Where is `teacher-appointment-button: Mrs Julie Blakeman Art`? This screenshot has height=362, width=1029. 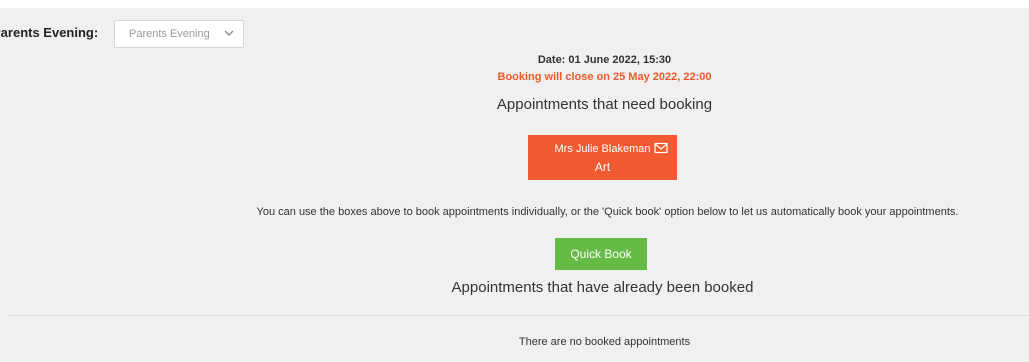 teacher-appointment-button: Mrs Julie Blakeman Art is located at coordinates (602, 157).